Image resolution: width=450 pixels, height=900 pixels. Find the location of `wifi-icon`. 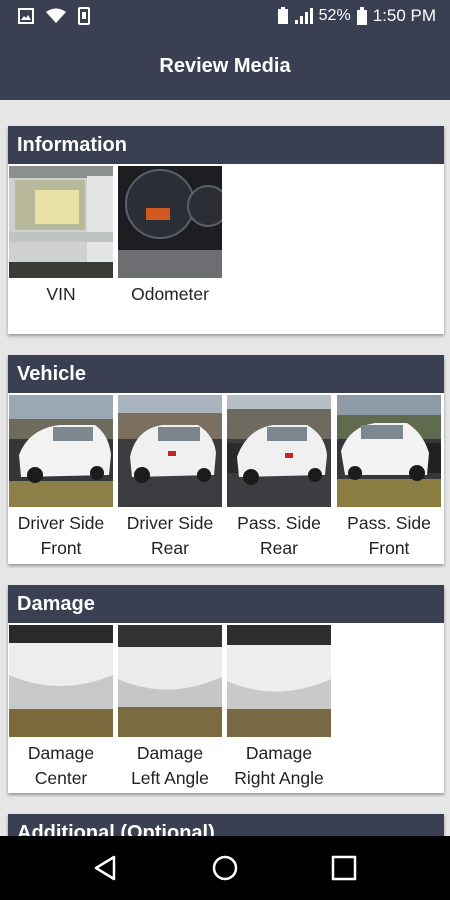

wifi-icon is located at coordinates (56, 15).